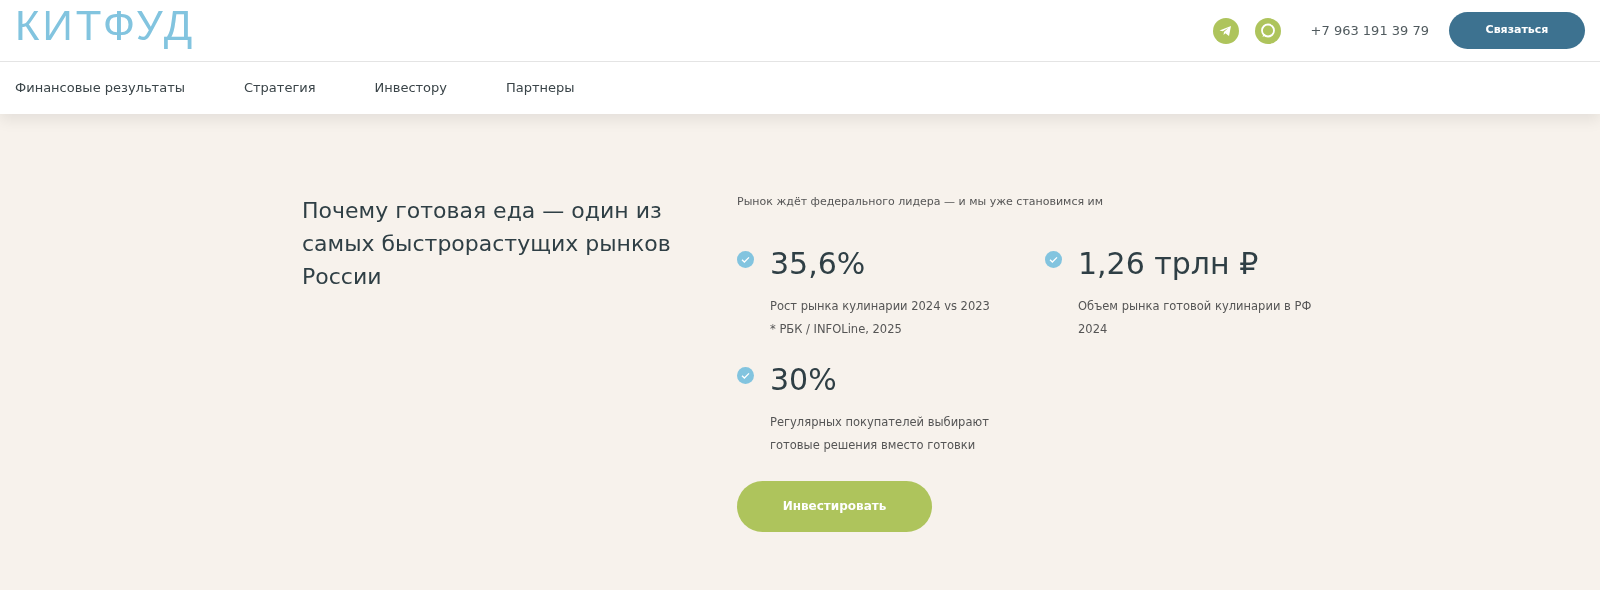 The image size is (1600, 590). Describe the element at coordinates (920, 202) in the screenshot. I see `section-subtitle: Рынок ждёт федерального лидера — и мы уже становимся им` at that location.